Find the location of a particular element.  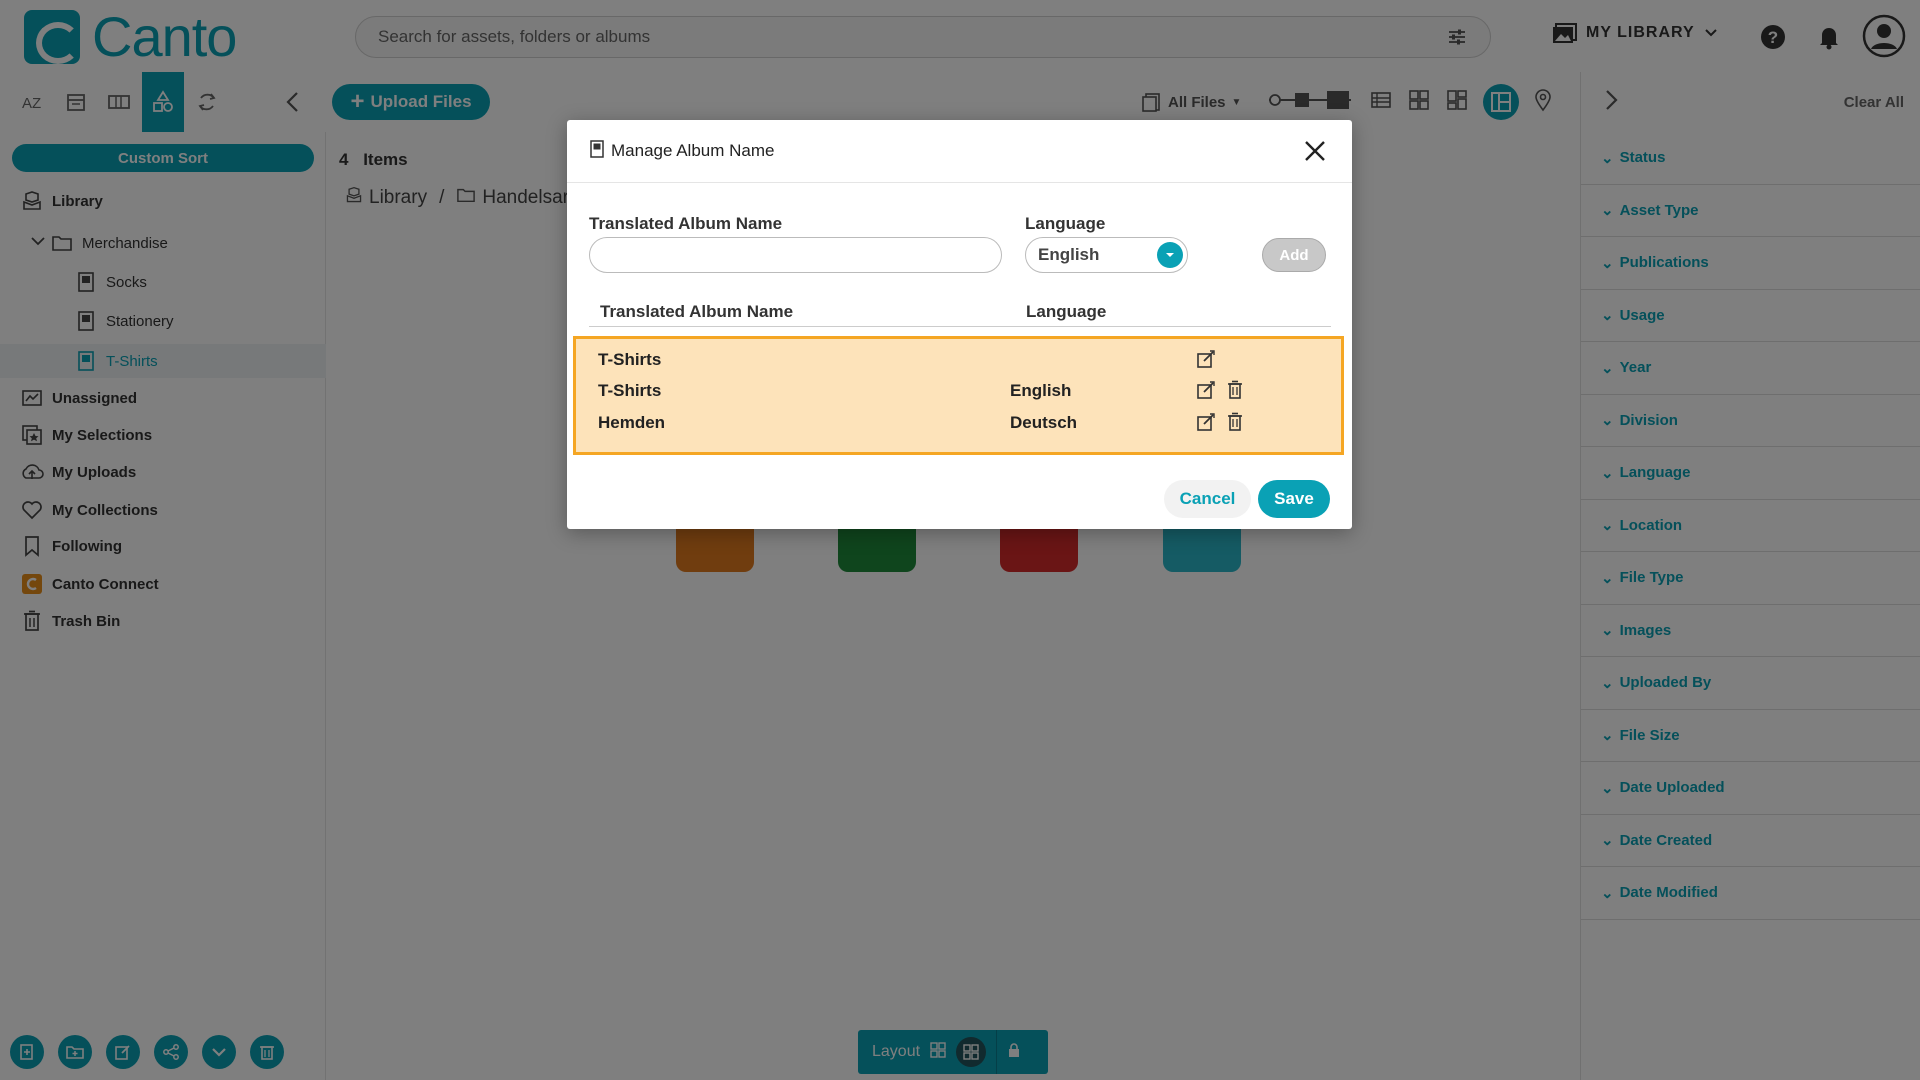

table-row: Hemden Deutsch is located at coordinates (958, 423).